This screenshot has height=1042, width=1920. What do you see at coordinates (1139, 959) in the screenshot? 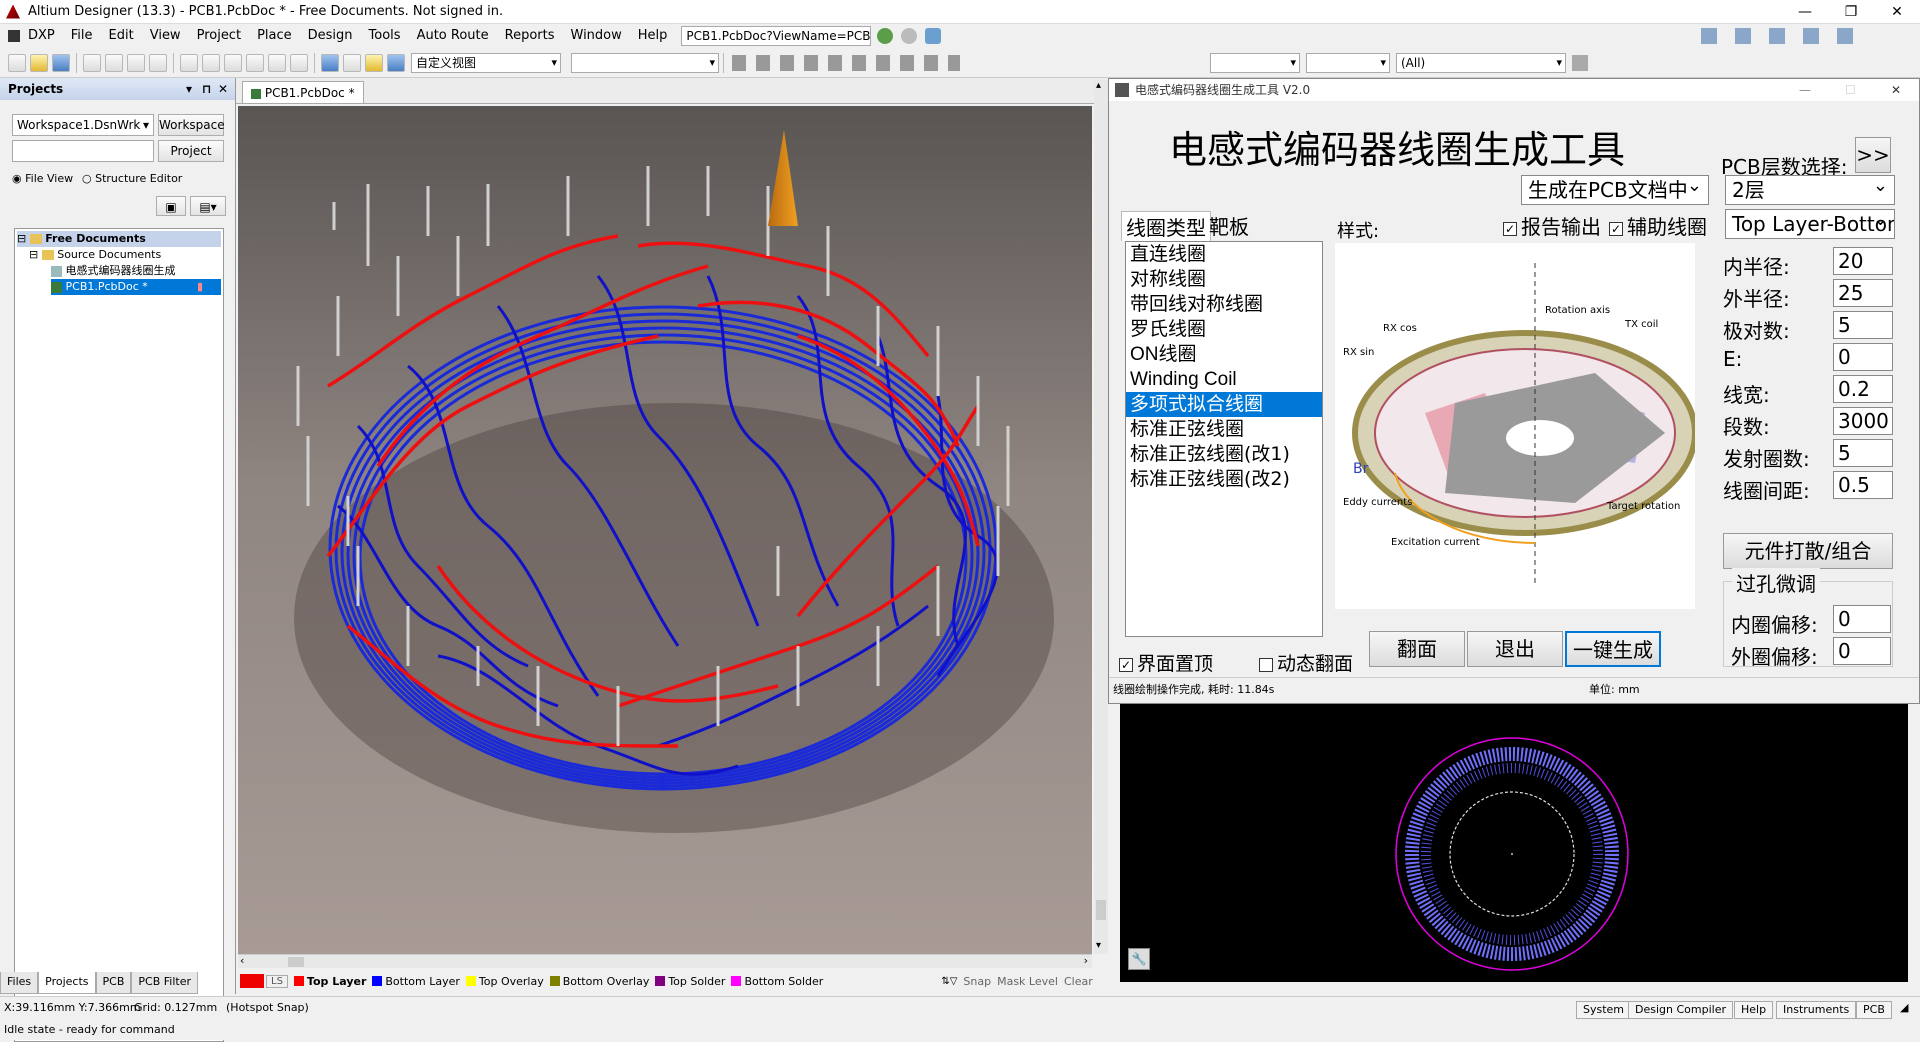
I see `tools-icon: 🔧` at bounding box center [1139, 959].